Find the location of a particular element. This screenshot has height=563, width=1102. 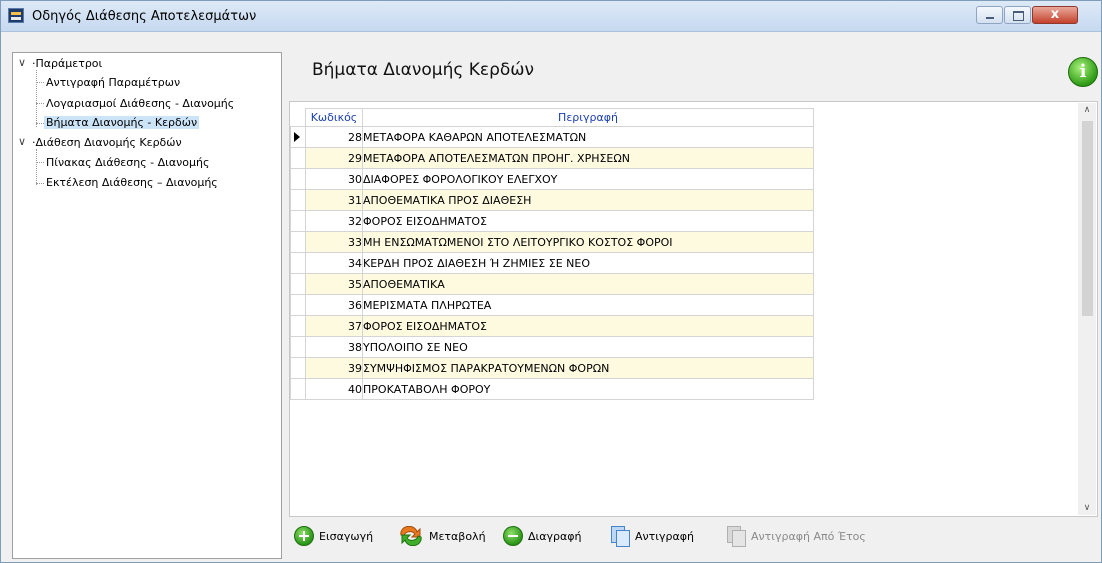

row-indicator-header is located at coordinates (298, 117).